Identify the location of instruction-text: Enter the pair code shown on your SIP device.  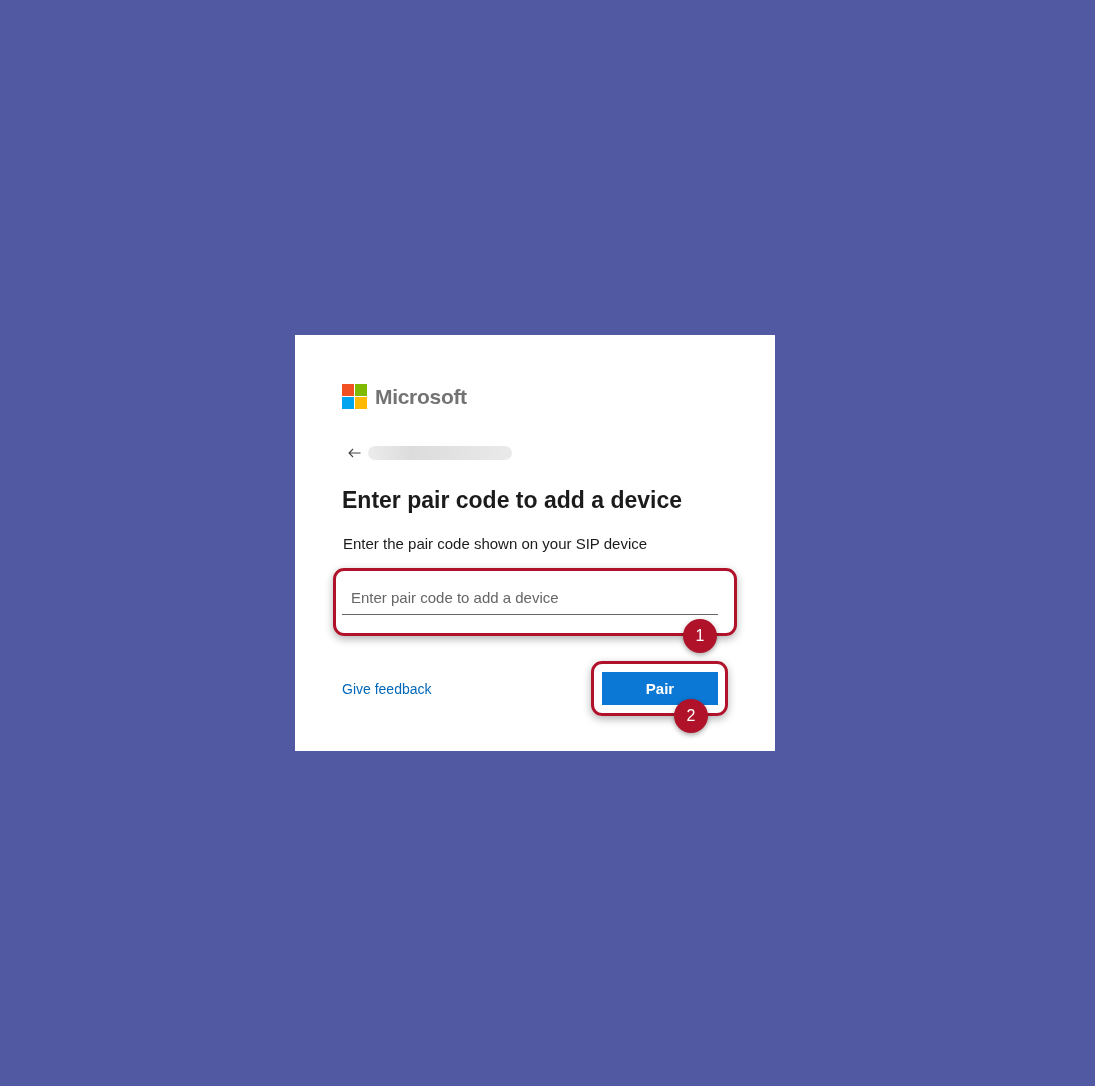
(496, 544).